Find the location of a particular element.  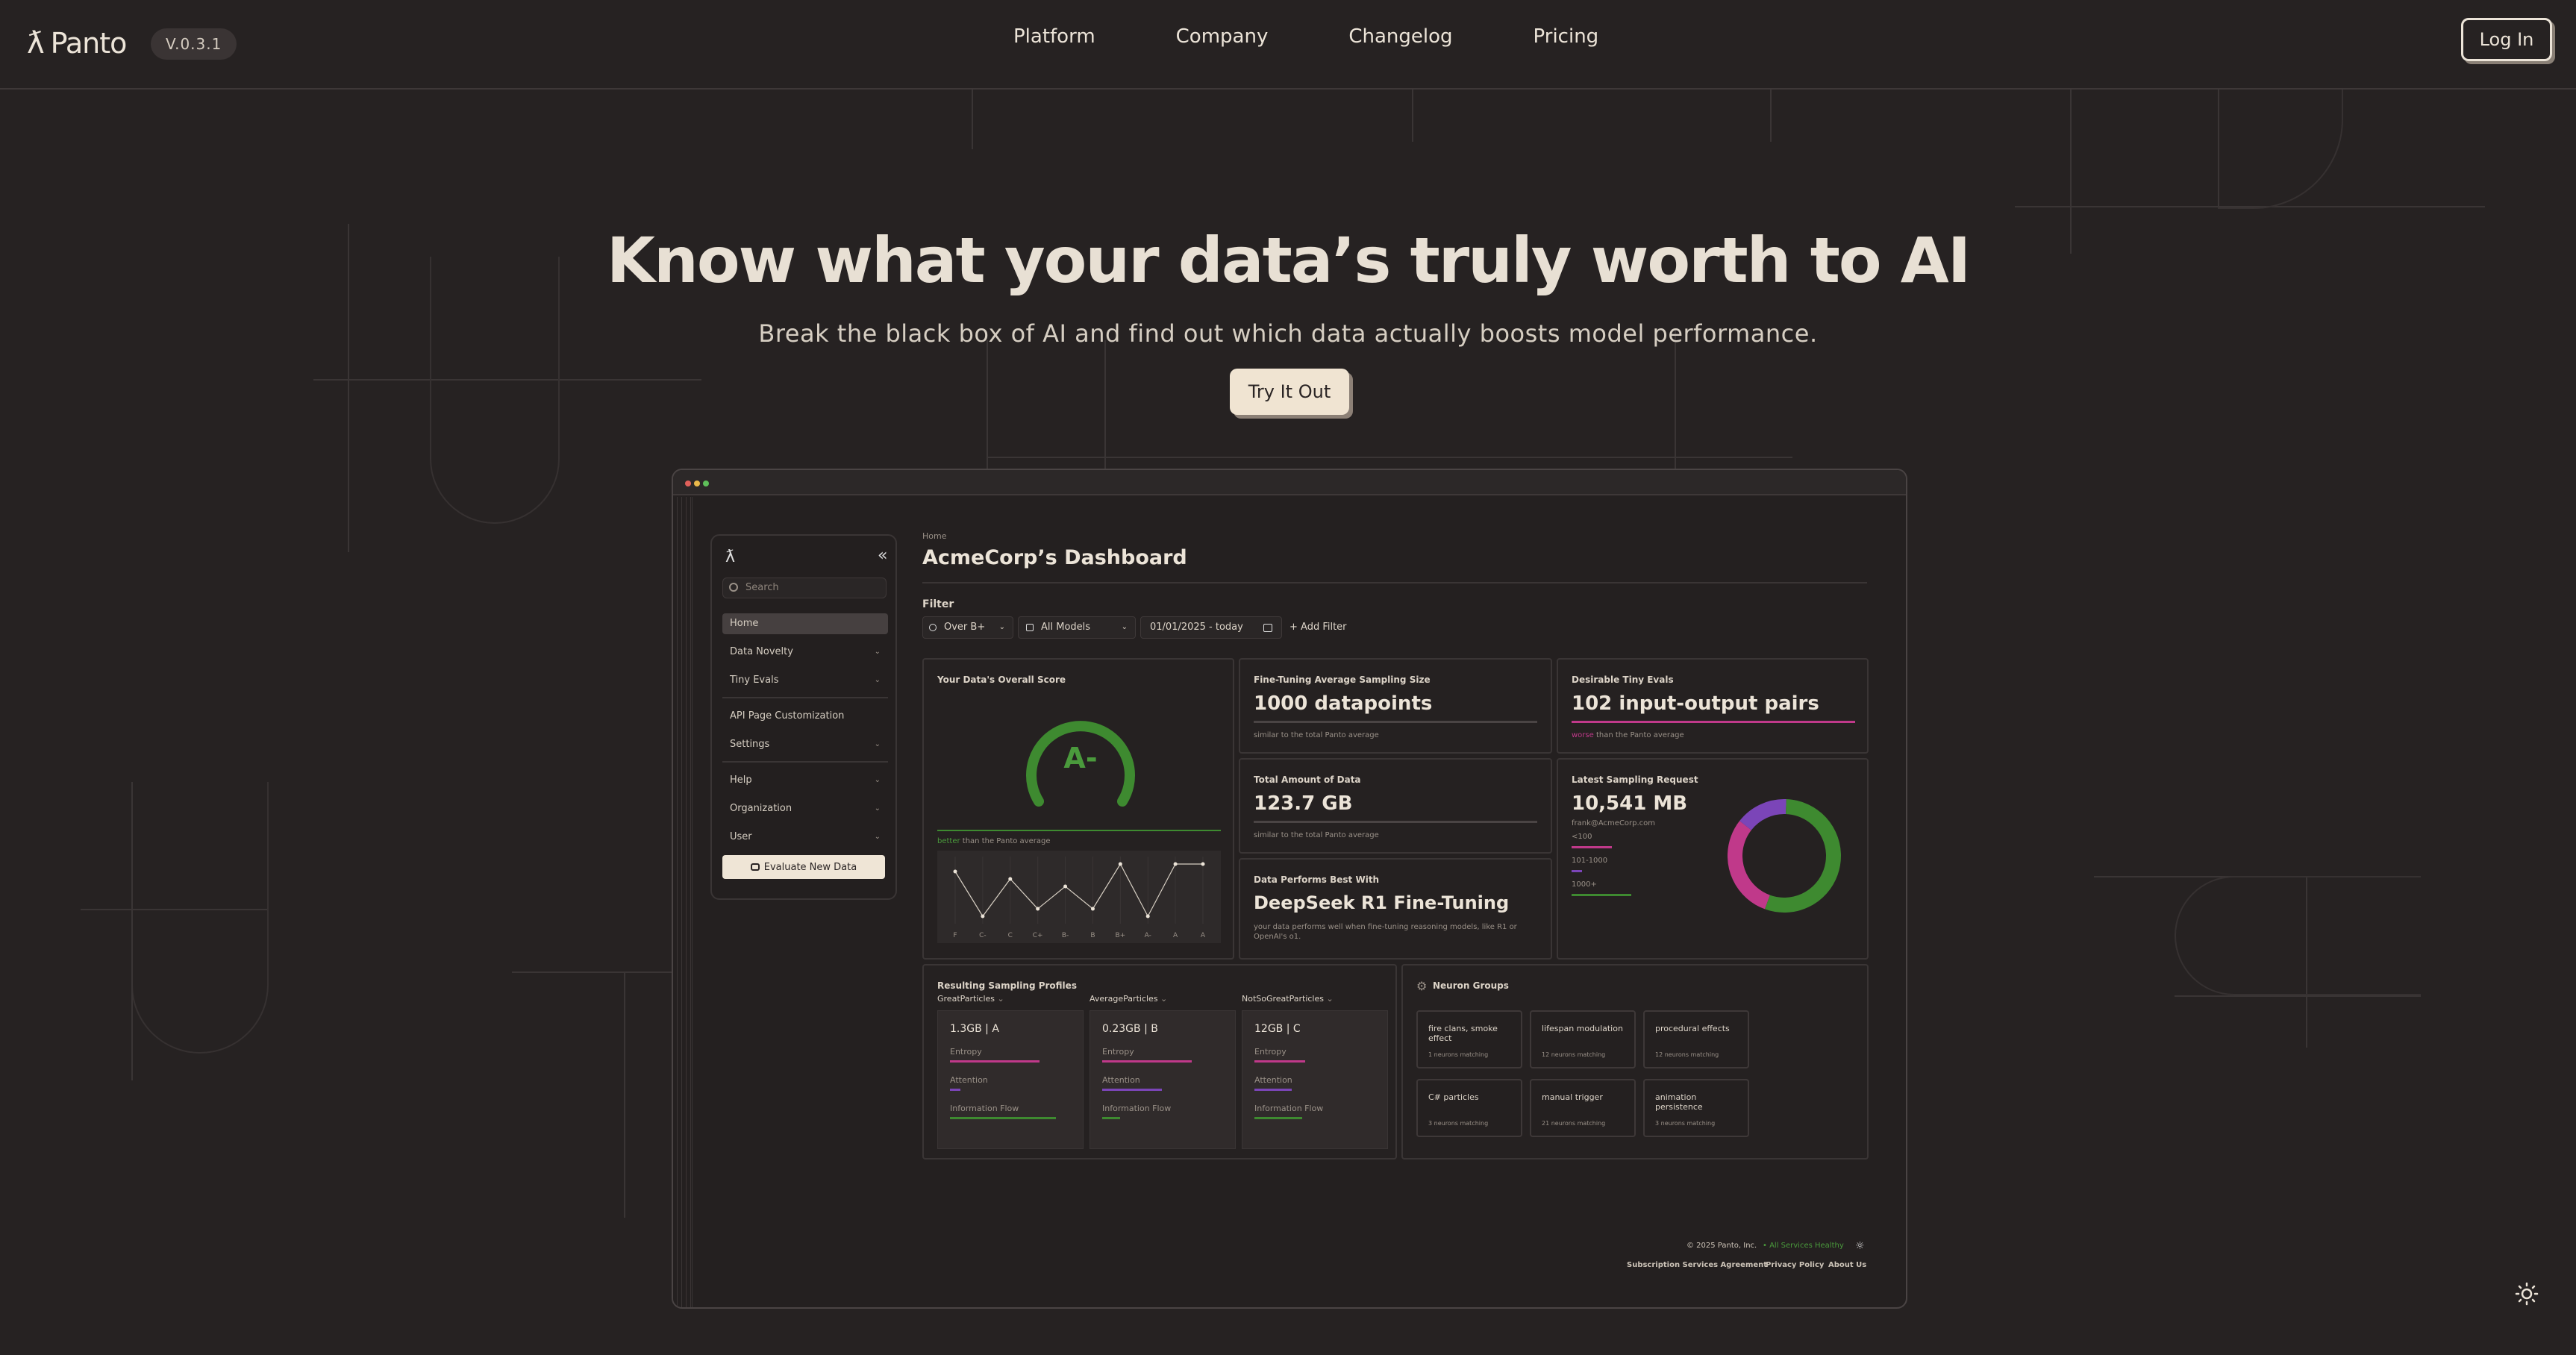

breadcrumb: Home is located at coordinates (934, 536).